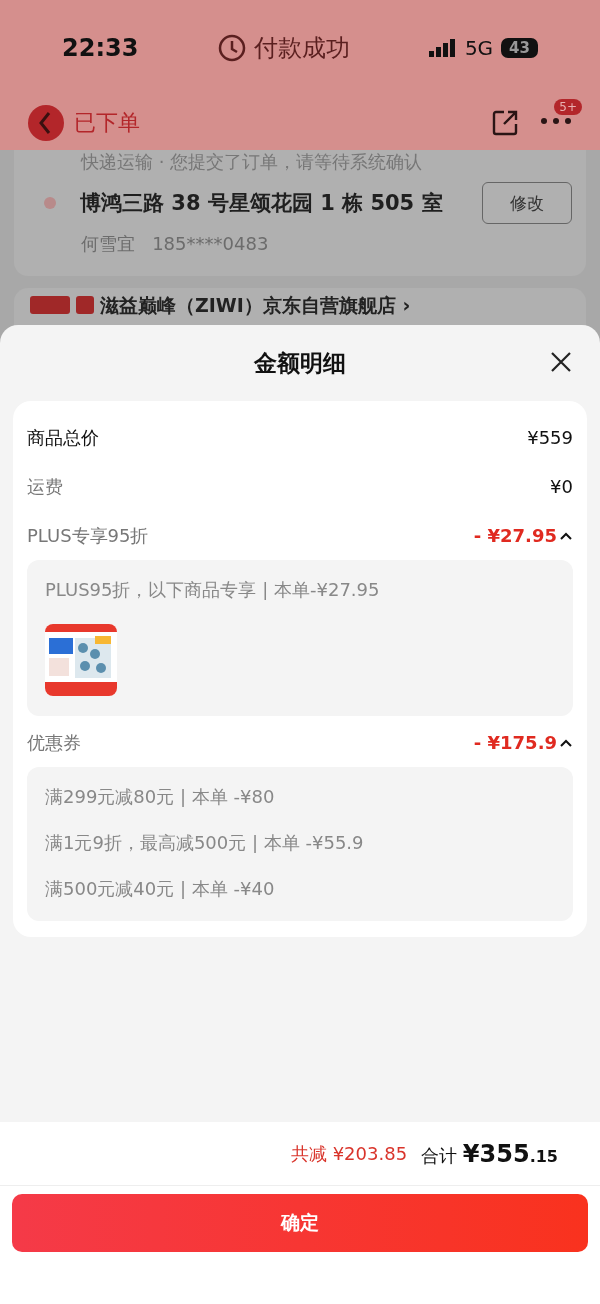  I want to click on discount-detail: 满500元减40元 | 本单 -¥40, so click(160, 889).